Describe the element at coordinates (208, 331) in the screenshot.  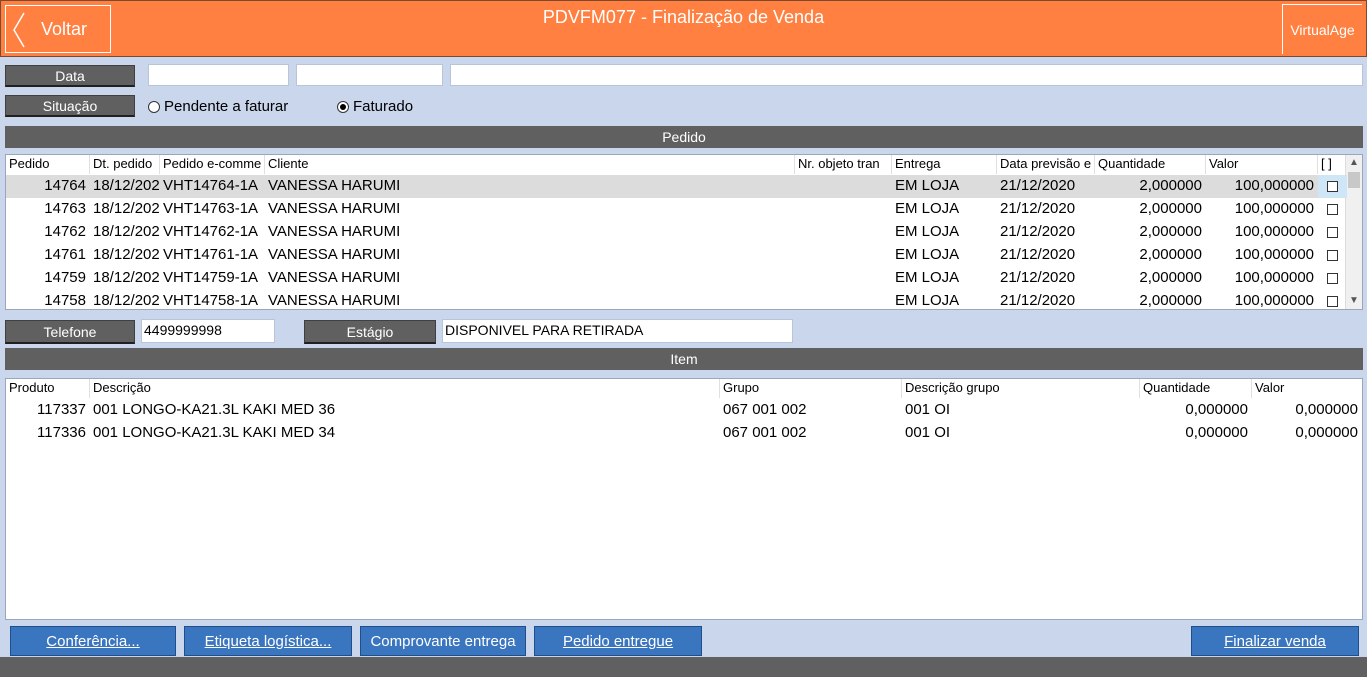
I see `telefone-field: 4499999998` at that location.